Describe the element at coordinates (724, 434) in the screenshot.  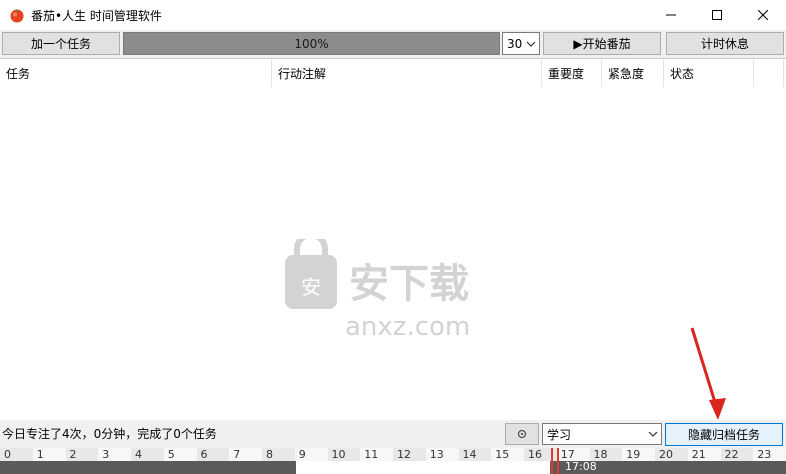
I see `hide-archived-button: 隐藏归档任务` at that location.